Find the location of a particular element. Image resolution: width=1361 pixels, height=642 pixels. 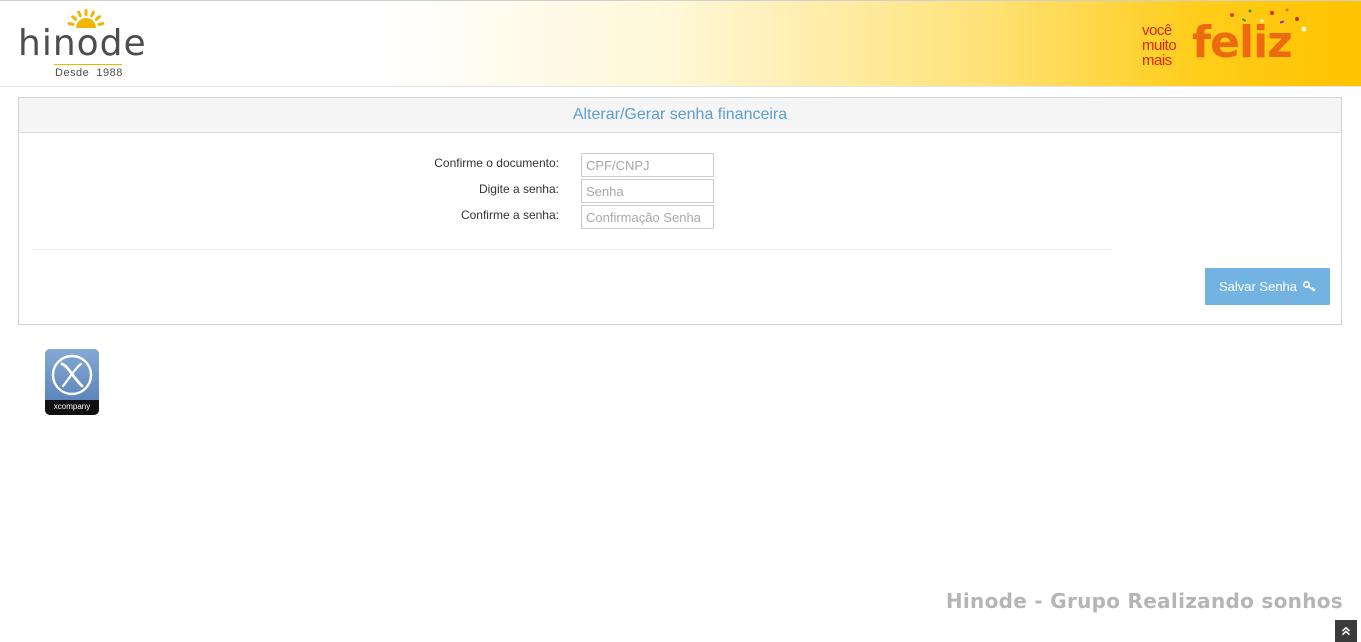

header-banner: hinode Desde 1988 você muito mais feliz is located at coordinates (680, 44).